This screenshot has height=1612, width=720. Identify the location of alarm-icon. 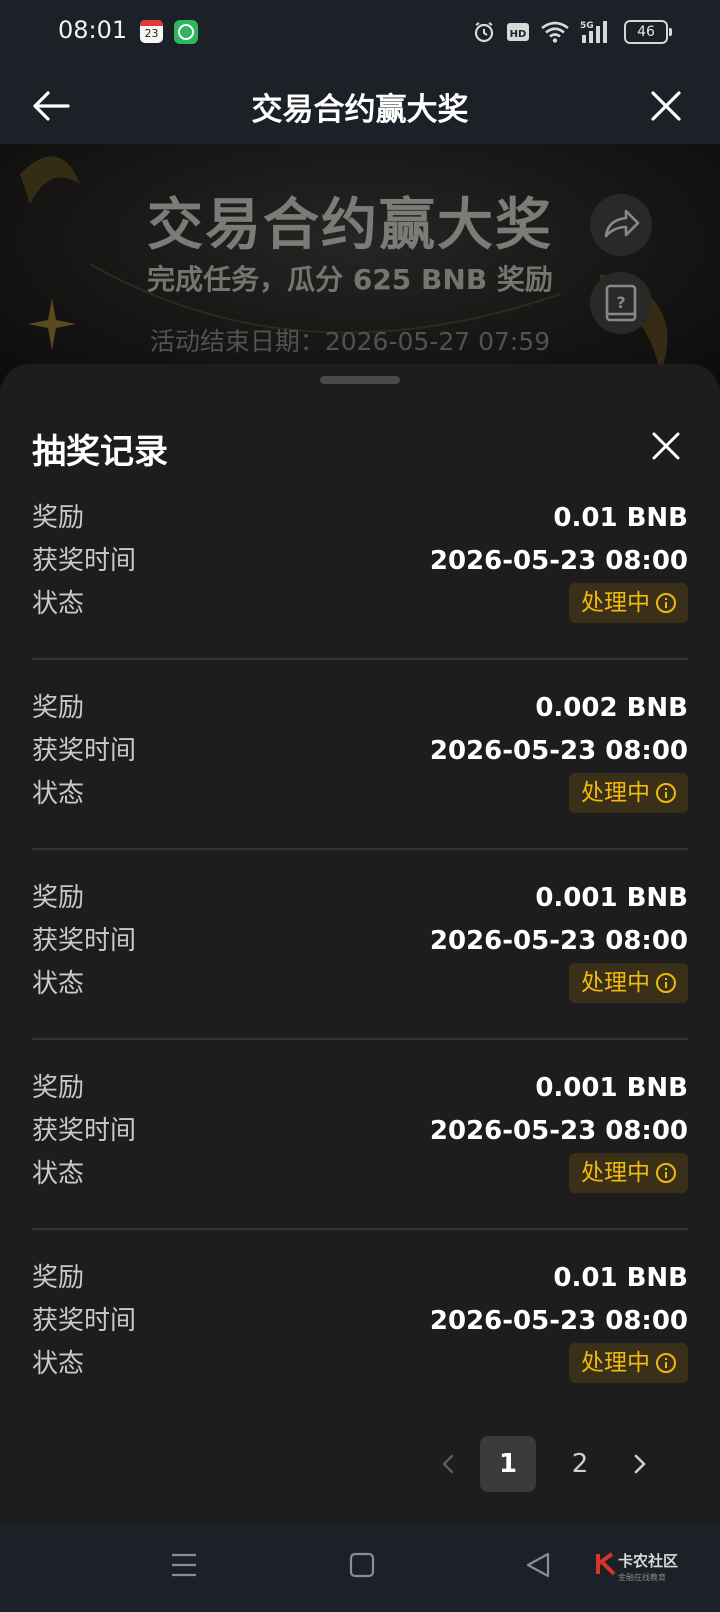
(484, 32).